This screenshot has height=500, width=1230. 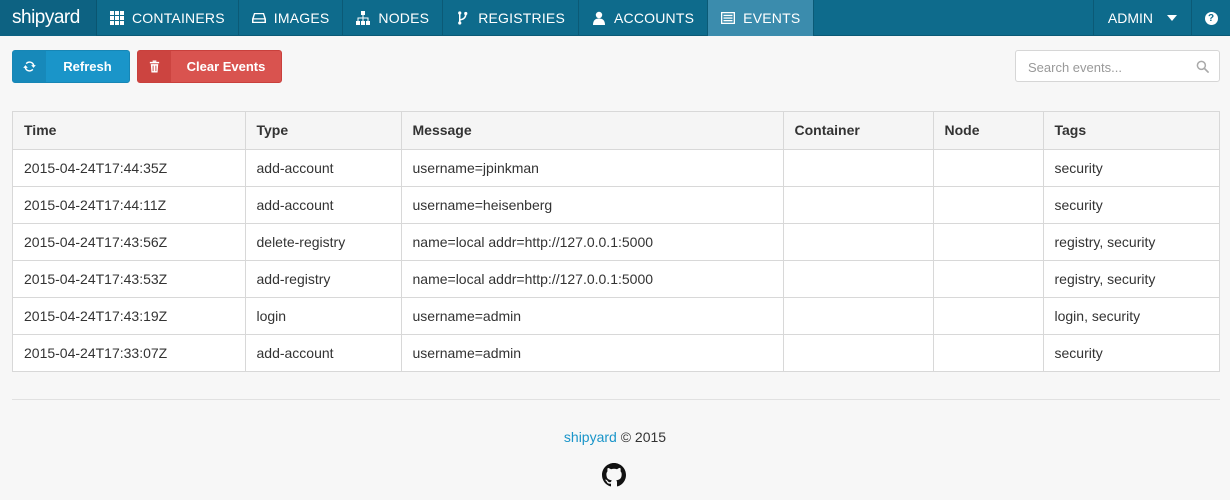 What do you see at coordinates (363, 18) in the screenshot?
I see `sitemap-icon` at bounding box center [363, 18].